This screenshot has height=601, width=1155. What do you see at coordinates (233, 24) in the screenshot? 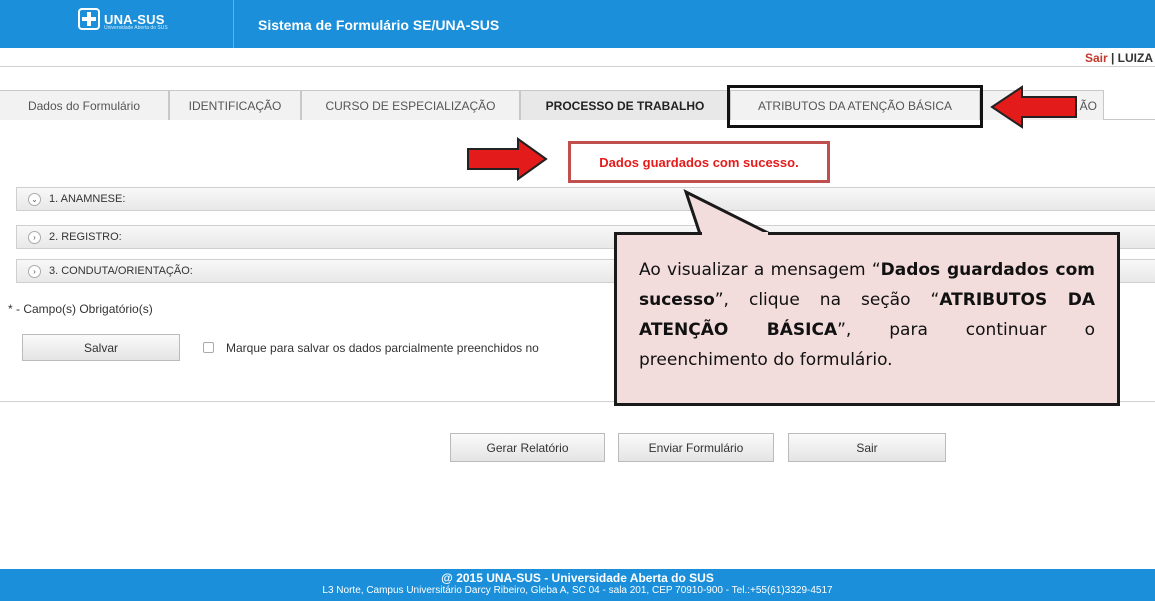
I see `header-divider` at bounding box center [233, 24].